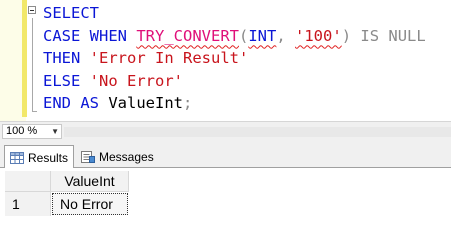  Describe the element at coordinates (234, 13) in the screenshot. I see `code-line-1: SELECT` at that location.